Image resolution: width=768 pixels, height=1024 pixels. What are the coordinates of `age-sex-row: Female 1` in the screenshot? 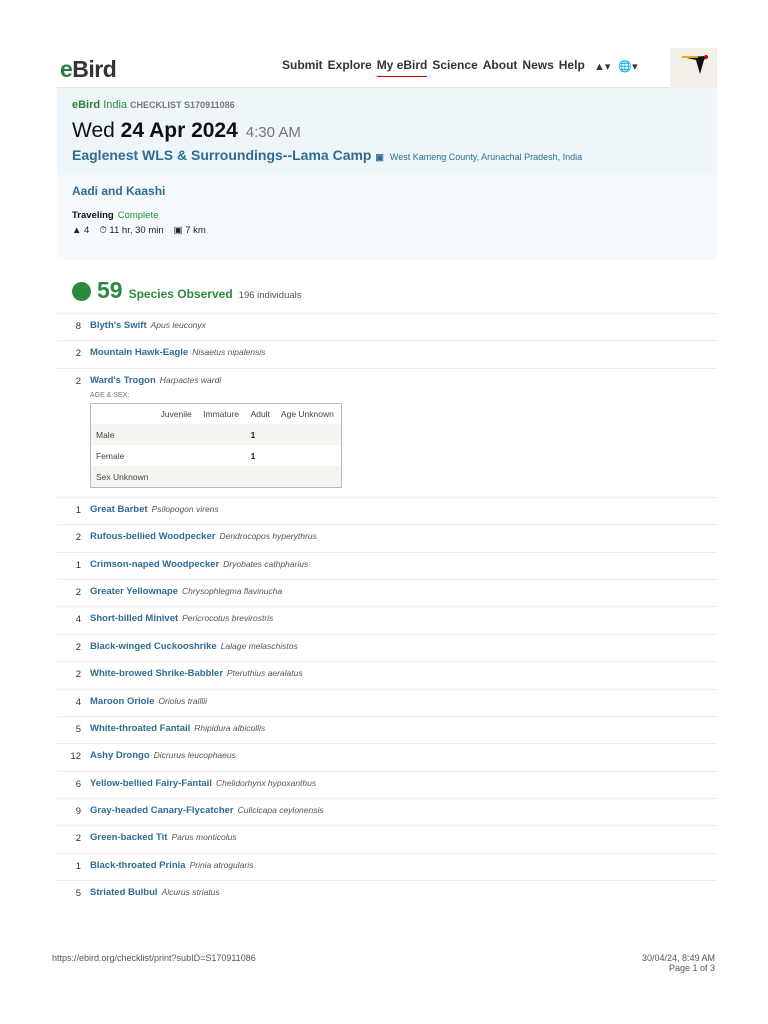 It's located at (216, 455).